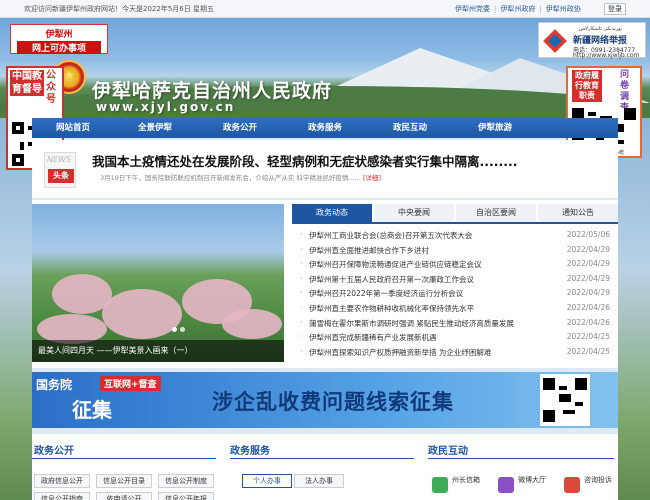  What do you see at coordinates (124, 481) in the screenshot?
I see `info-catalog-button: 信息公开目录` at bounding box center [124, 481].